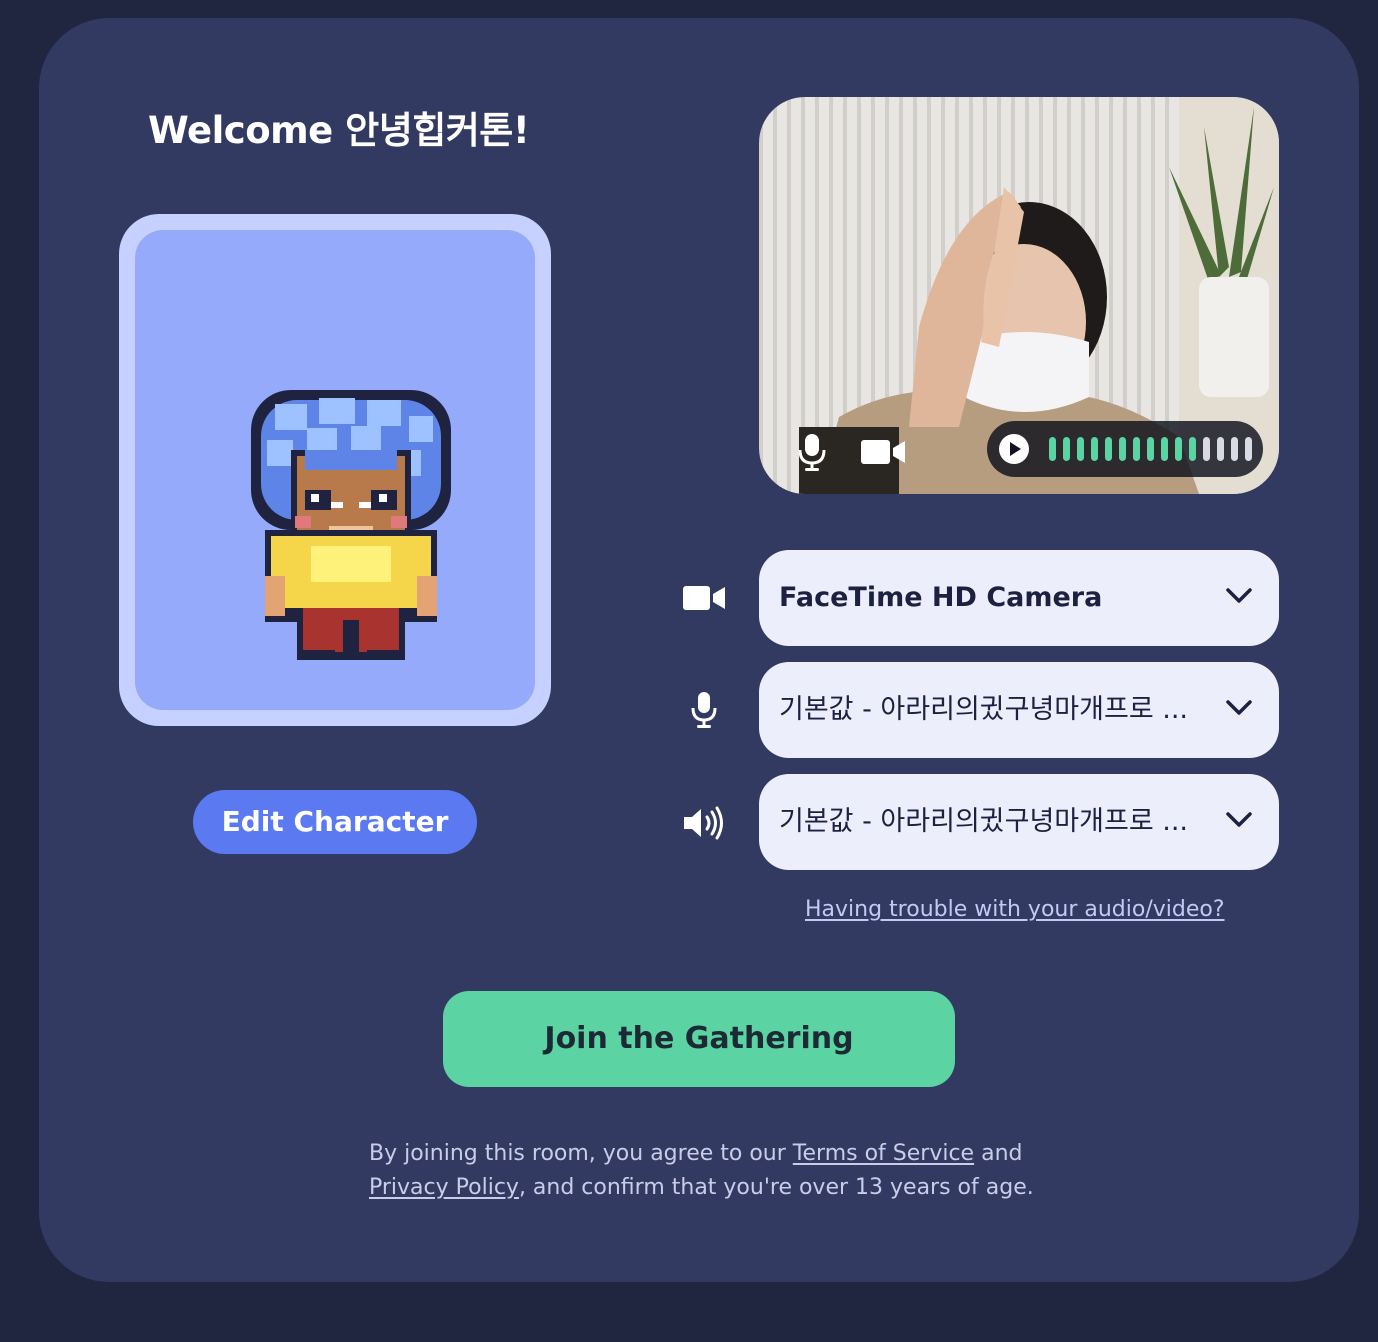  I want to click on speaker-icon, so click(703, 823).